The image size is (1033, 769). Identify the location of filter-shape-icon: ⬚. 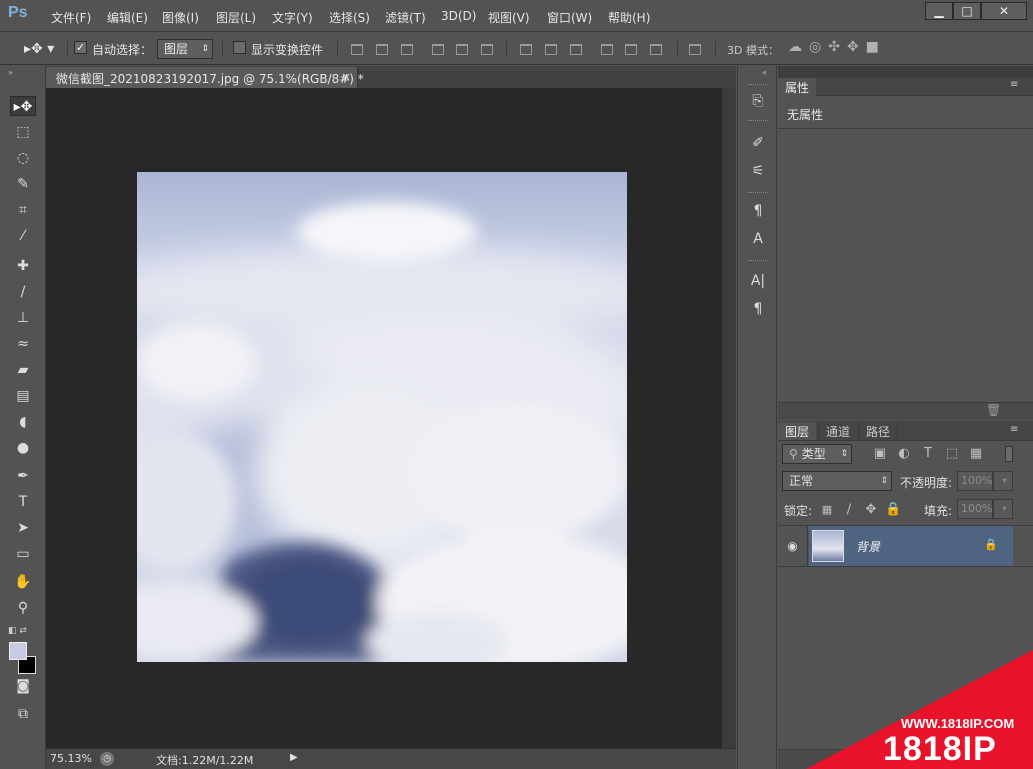
(952, 454).